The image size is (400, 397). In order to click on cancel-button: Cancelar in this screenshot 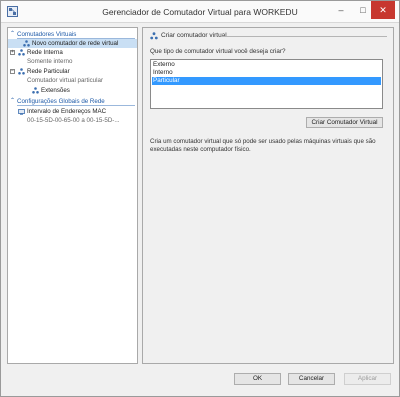, I will do `click(311, 379)`.